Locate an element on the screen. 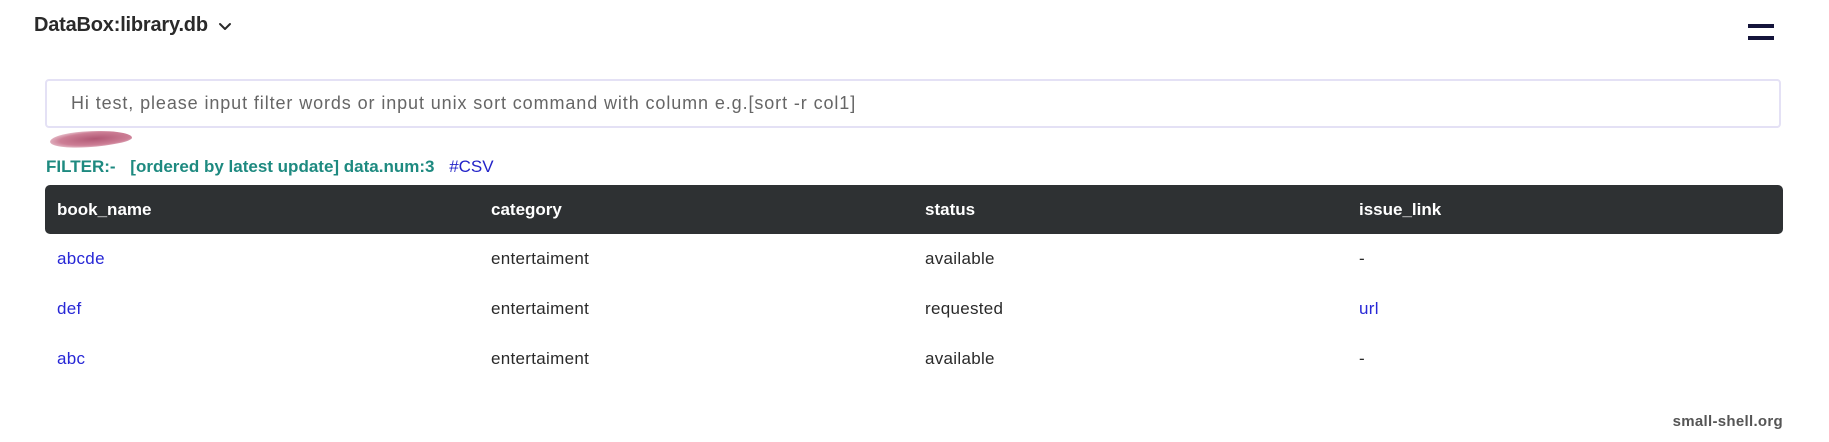  table-header: book_name category status issue_link is located at coordinates (914, 209).